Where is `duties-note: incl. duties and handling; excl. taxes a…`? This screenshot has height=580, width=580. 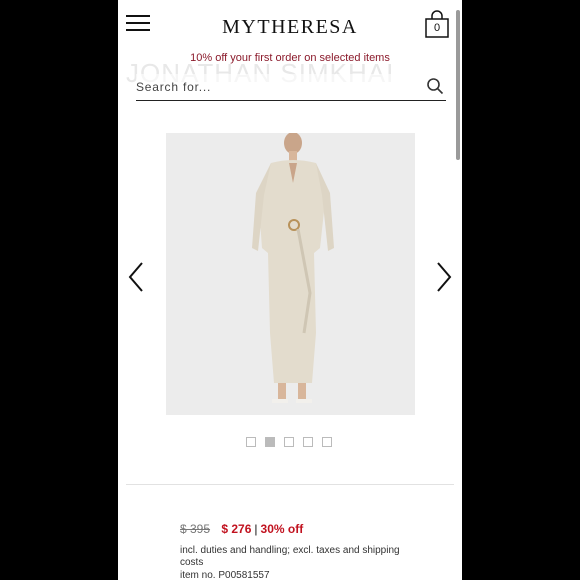
duties-note: incl. duties and handling; excl. taxes a… is located at coordinates (290, 556).